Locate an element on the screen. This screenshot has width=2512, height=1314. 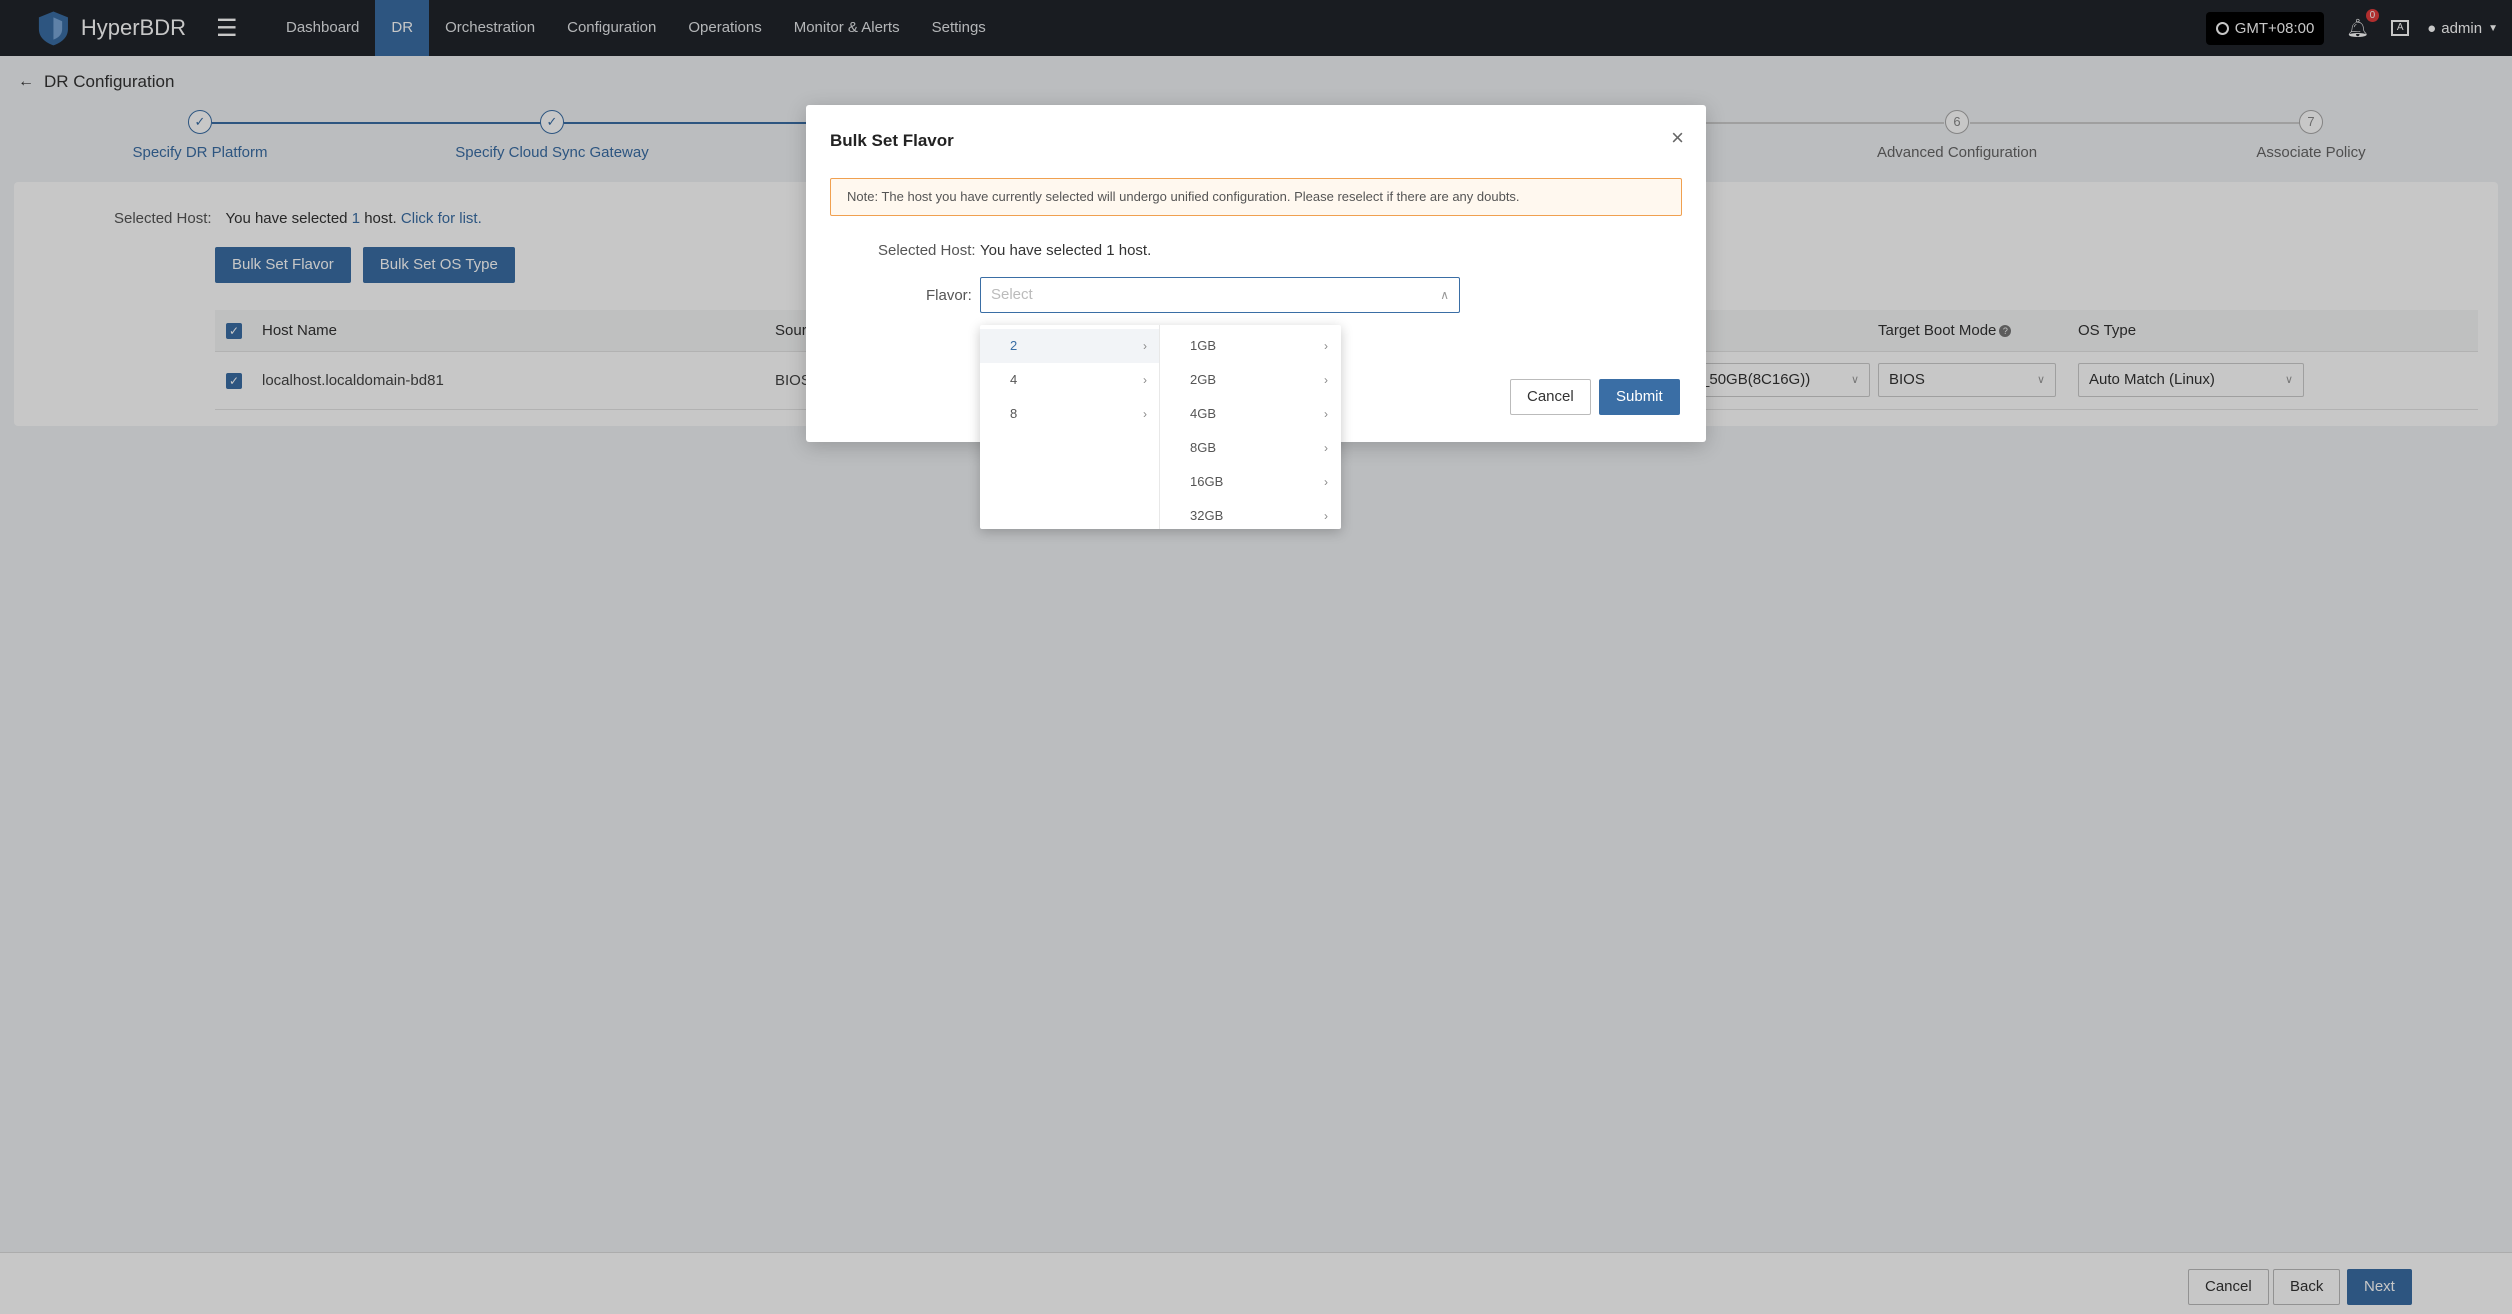
memory-option-label: 16GB is located at coordinates (1207, 481).